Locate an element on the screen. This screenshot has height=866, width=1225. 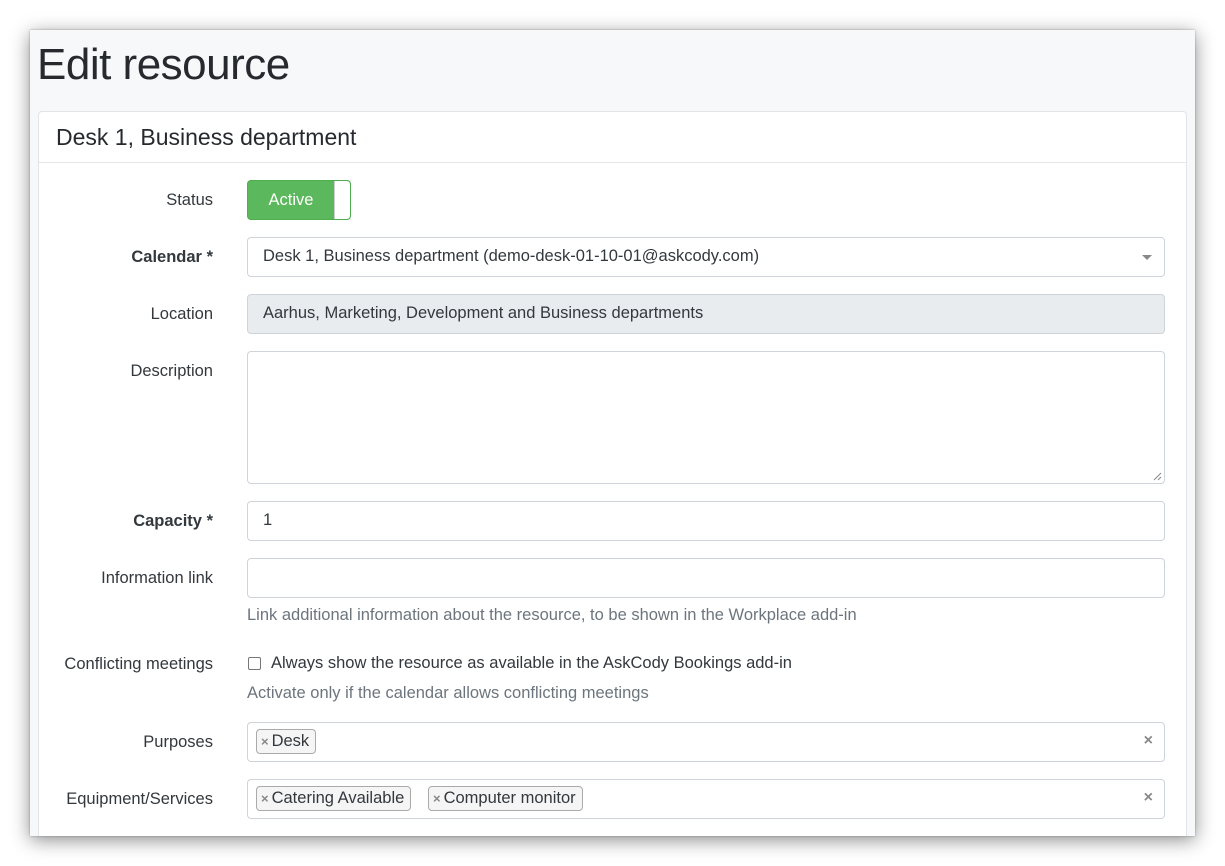
purposes-multiselect: × Desk × is located at coordinates (706, 742).